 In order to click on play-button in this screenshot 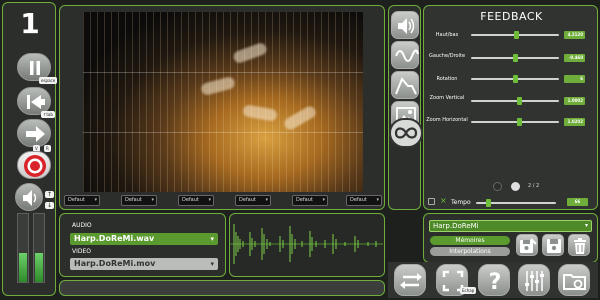, I will do `click(34, 133)`.